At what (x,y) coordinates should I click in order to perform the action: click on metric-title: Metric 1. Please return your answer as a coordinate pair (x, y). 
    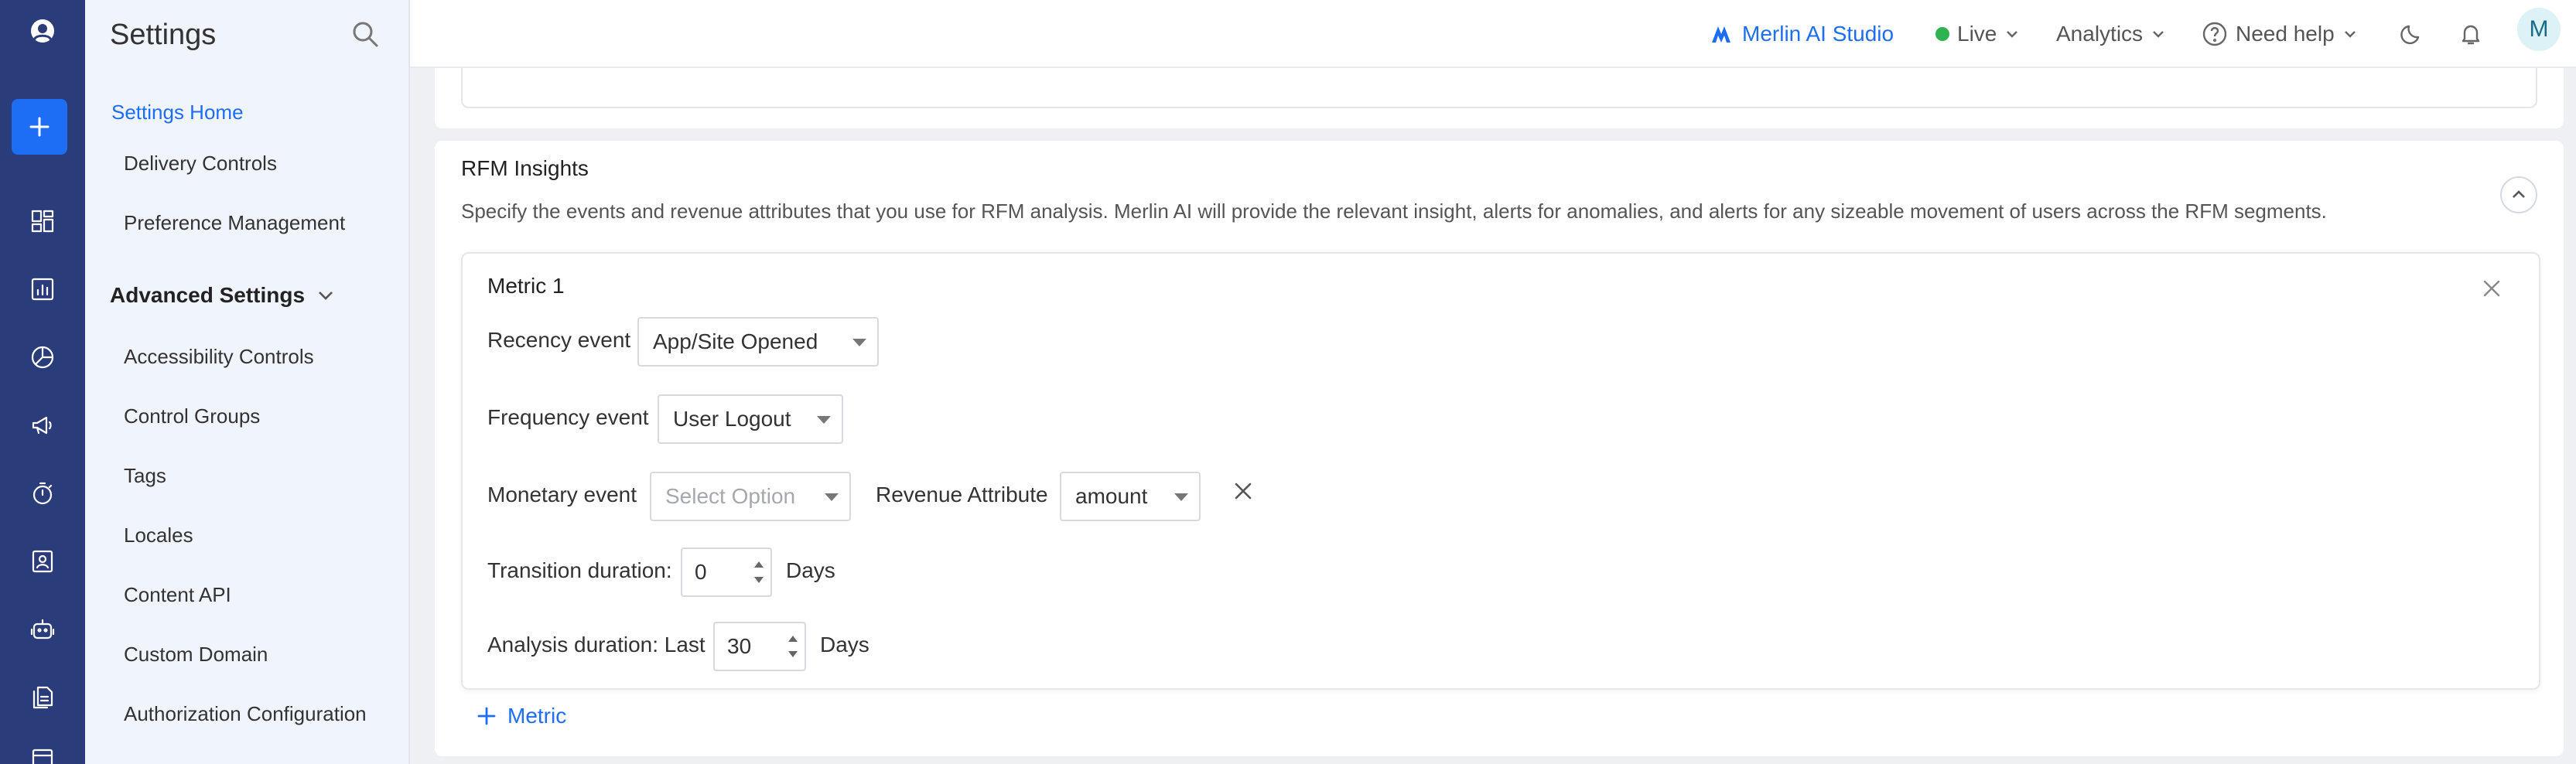
    Looking at the image, I should click on (526, 286).